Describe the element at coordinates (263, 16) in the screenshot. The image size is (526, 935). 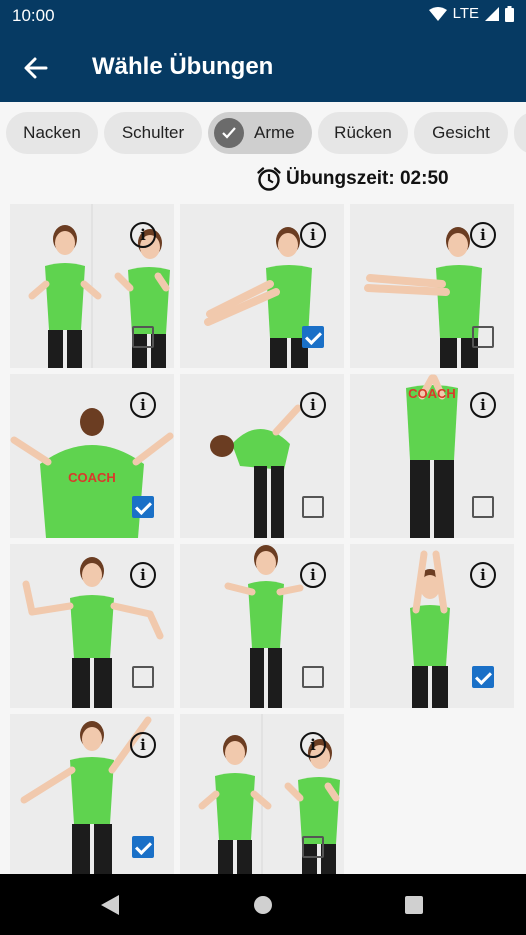
I see `status-bar: 10:00 LTE` at that location.